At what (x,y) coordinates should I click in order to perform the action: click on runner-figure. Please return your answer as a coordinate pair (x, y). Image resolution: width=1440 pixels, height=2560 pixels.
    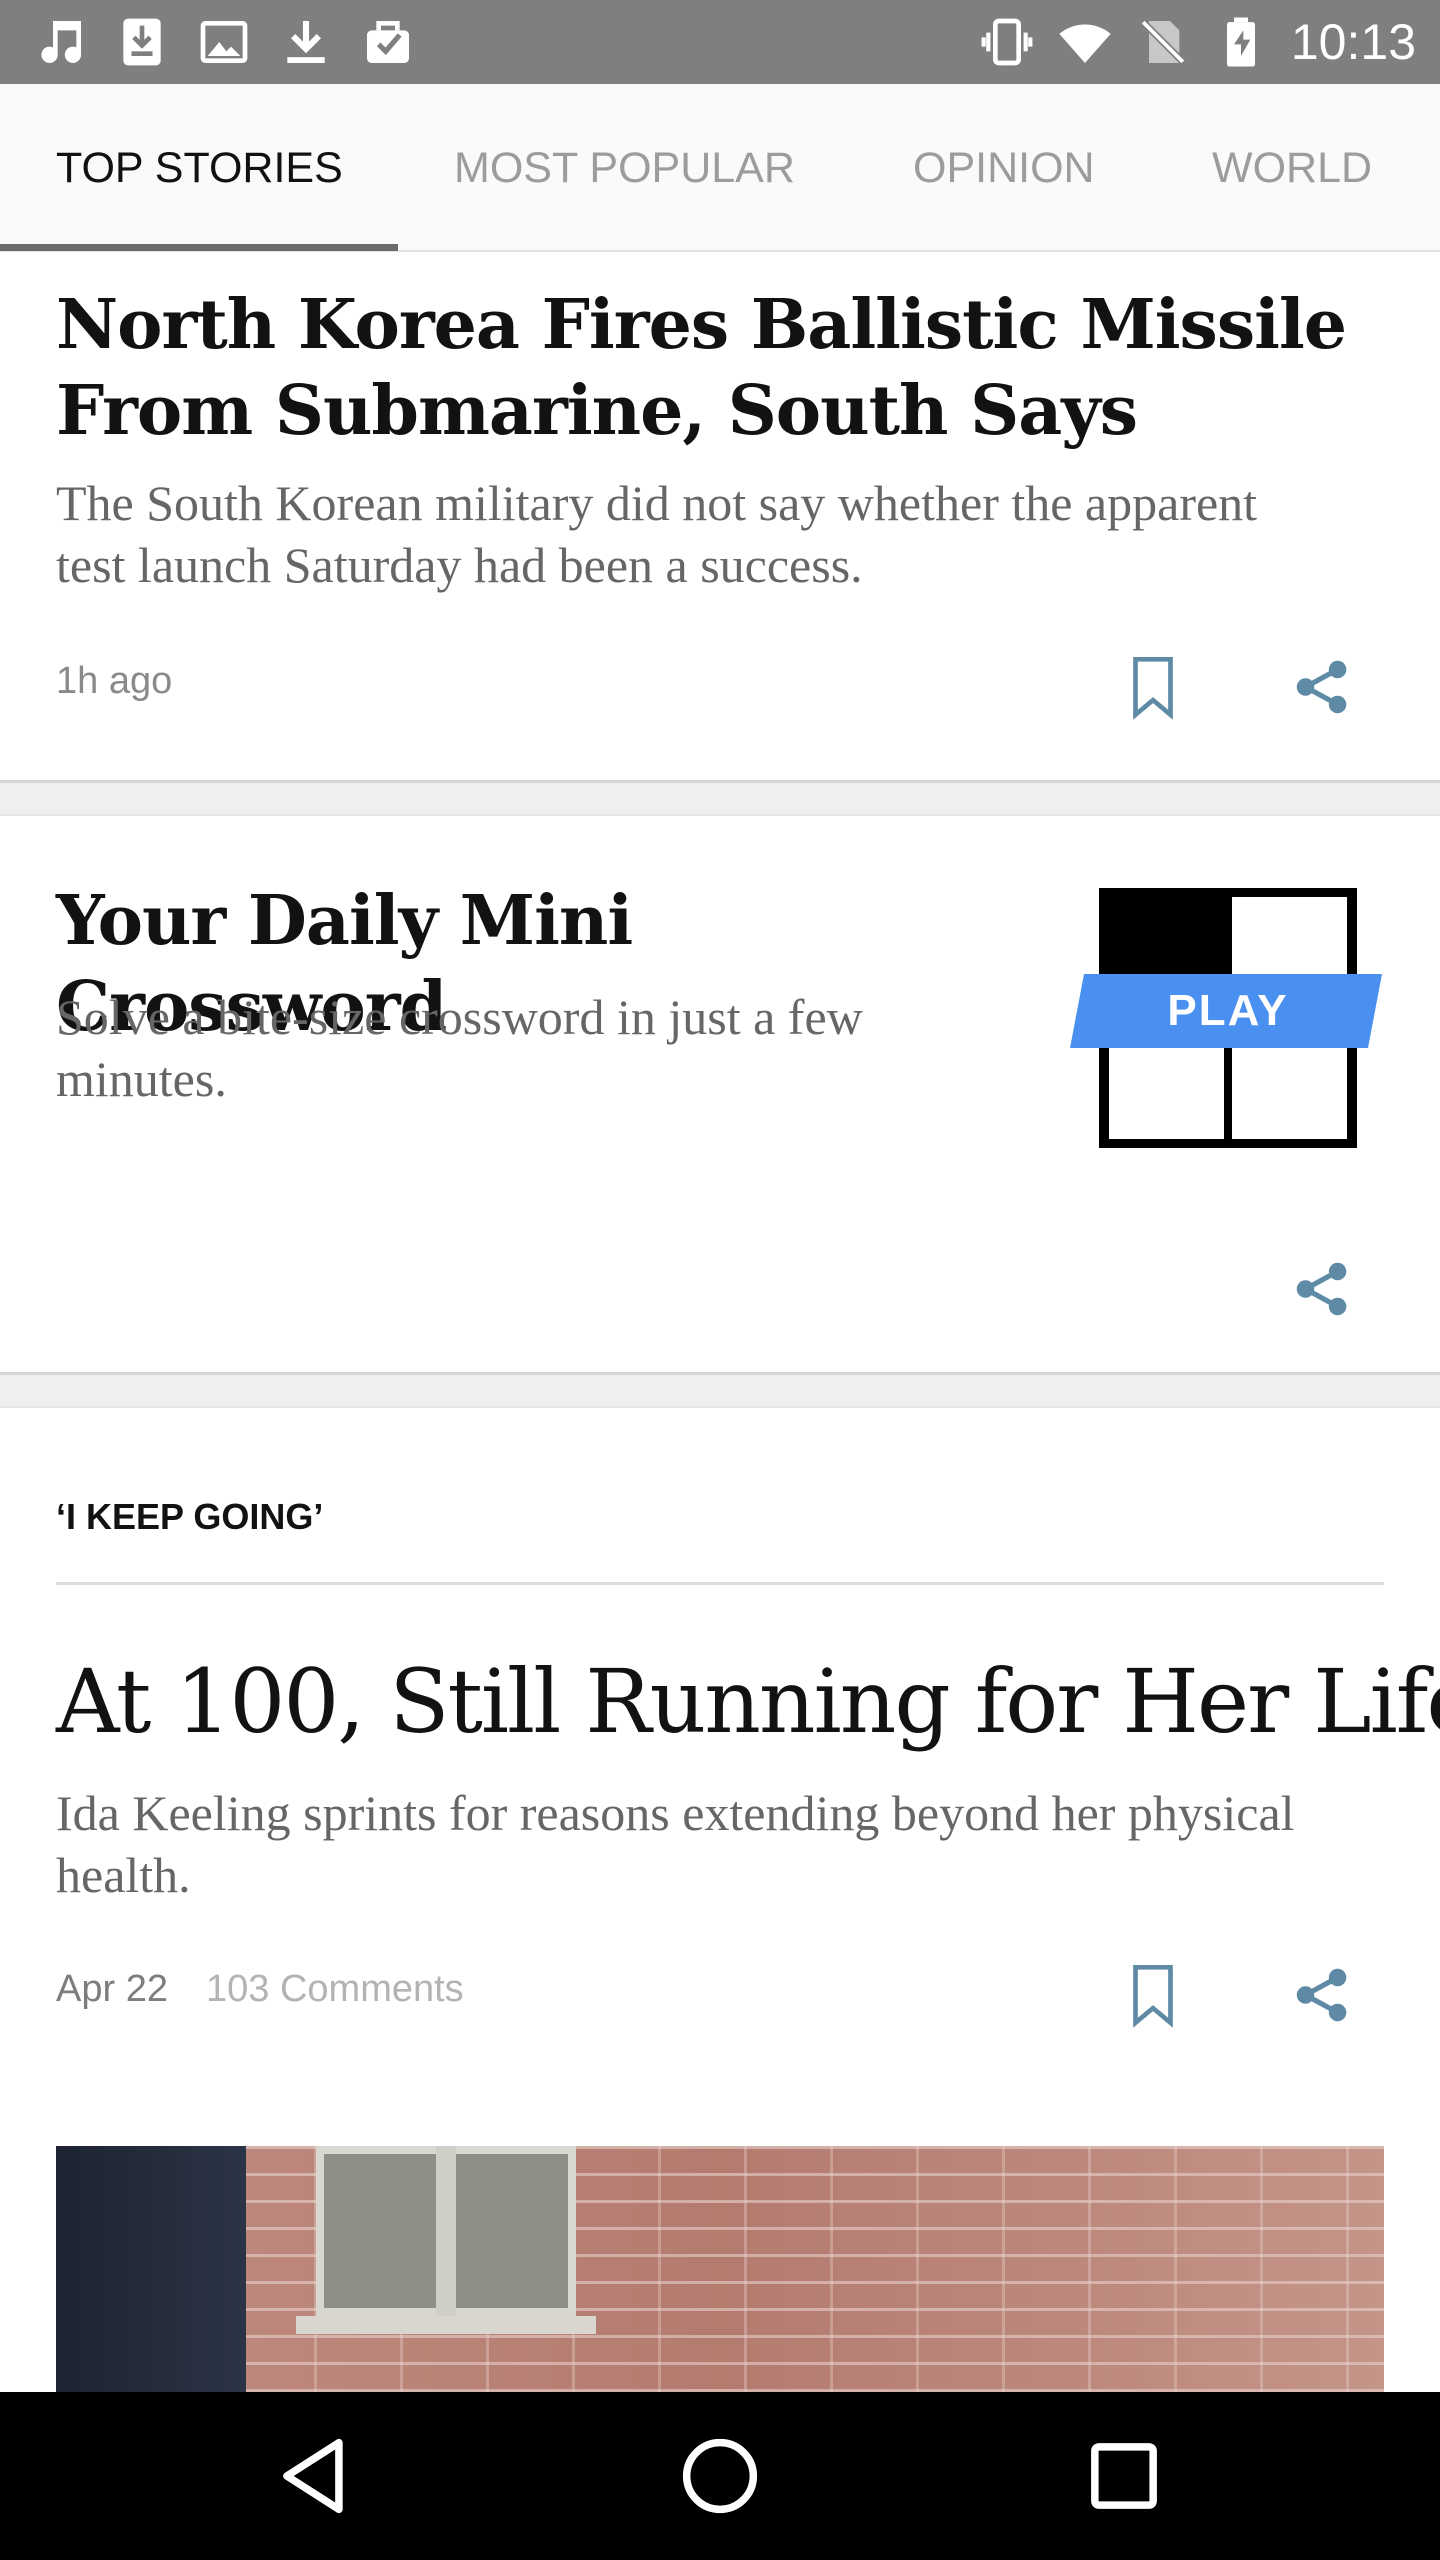
    Looking at the image, I should click on (151, 2269).